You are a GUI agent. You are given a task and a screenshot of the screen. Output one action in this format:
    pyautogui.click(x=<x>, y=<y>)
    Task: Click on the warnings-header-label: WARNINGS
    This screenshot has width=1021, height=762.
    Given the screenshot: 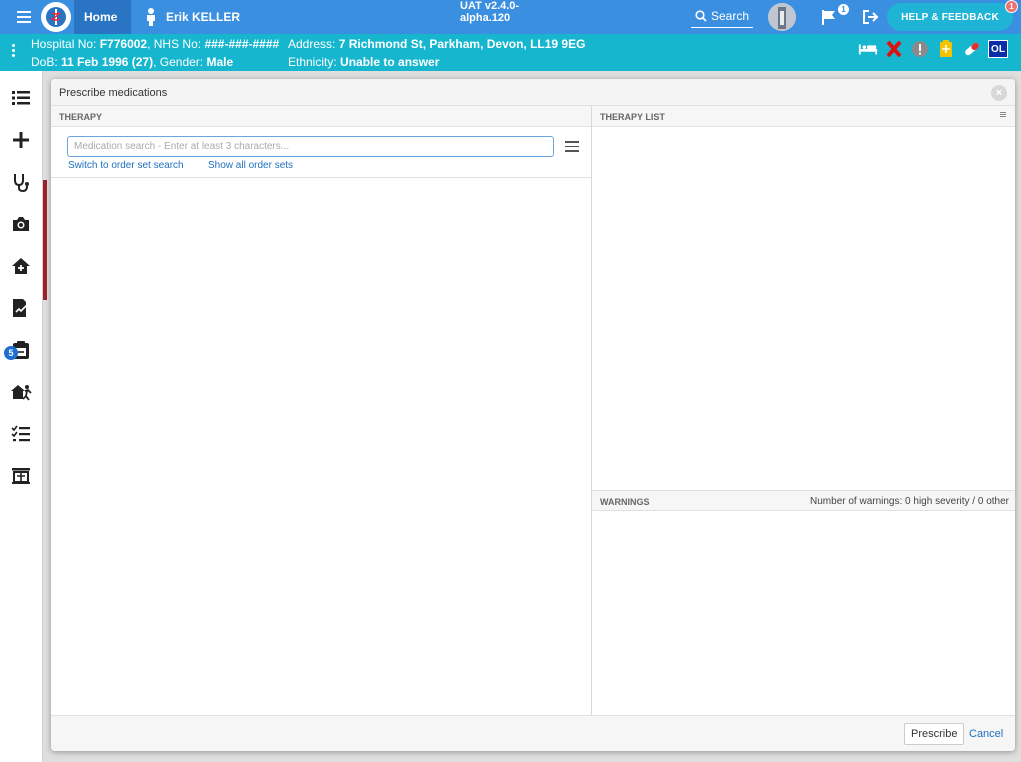 What is the action you would take?
    pyautogui.click(x=625, y=502)
    